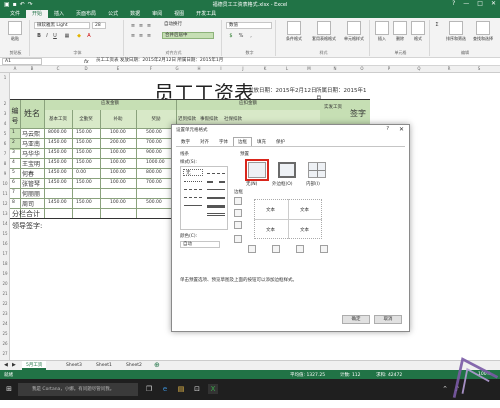  I want to click on row-header: 19, so click(5, 273).